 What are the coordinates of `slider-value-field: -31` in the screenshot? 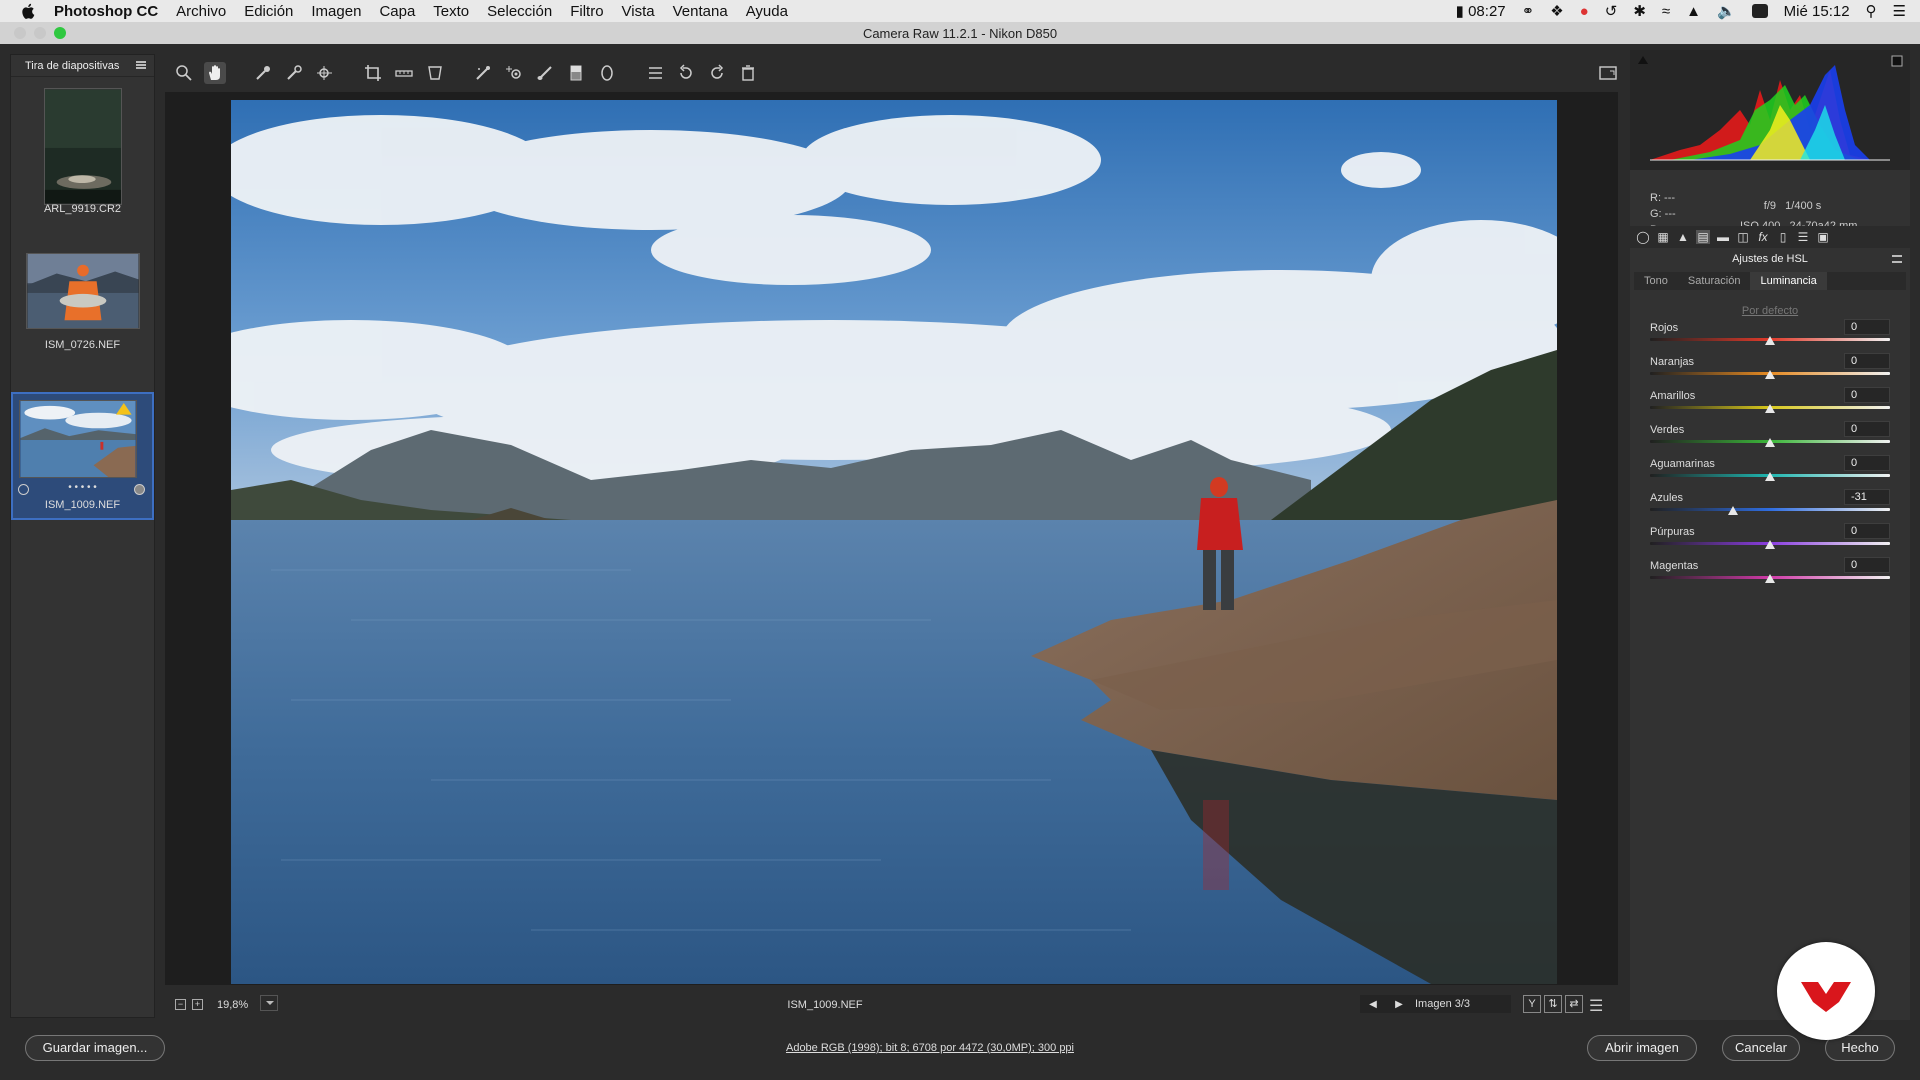 It's located at (1867, 497).